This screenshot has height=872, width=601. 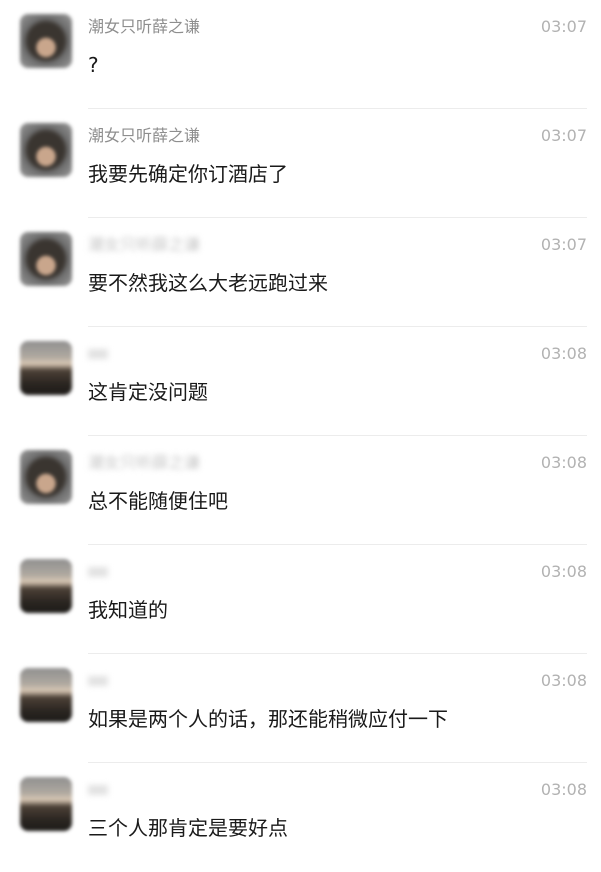 What do you see at coordinates (300, 163) in the screenshot?
I see `chat-message: 潮女只听薛之谦 03:07 我要先确定你订酒店了` at bounding box center [300, 163].